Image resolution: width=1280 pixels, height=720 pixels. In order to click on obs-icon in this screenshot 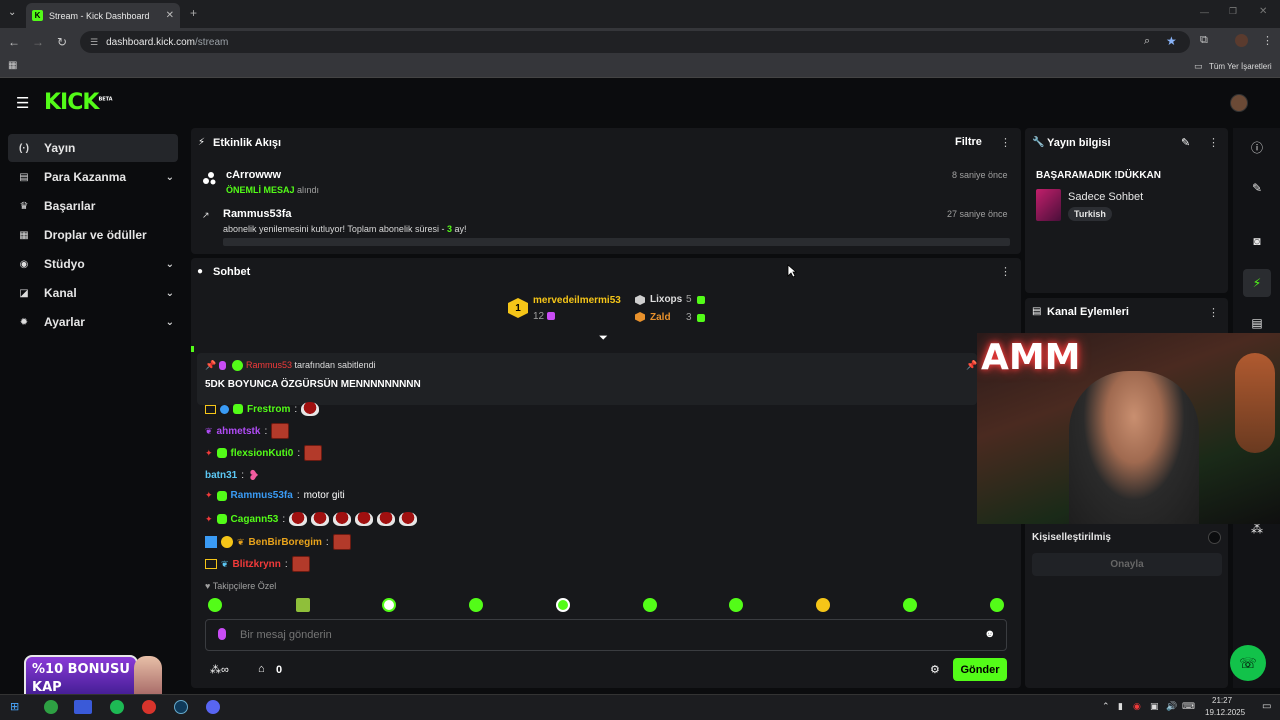, I will do `click(181, 707)`.